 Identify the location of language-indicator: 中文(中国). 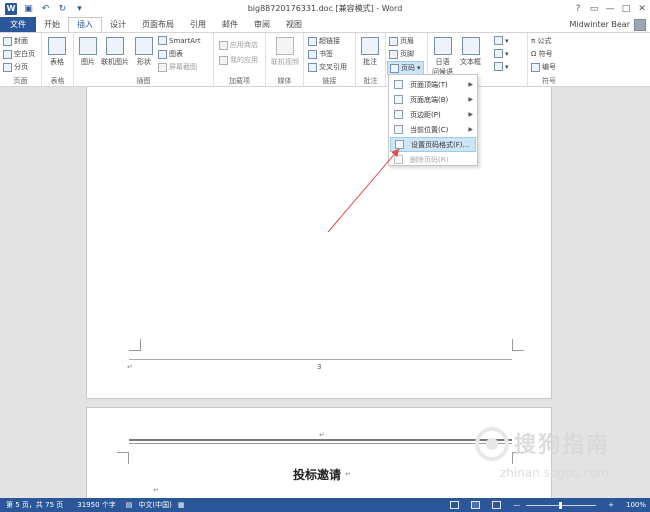
(154, 505).